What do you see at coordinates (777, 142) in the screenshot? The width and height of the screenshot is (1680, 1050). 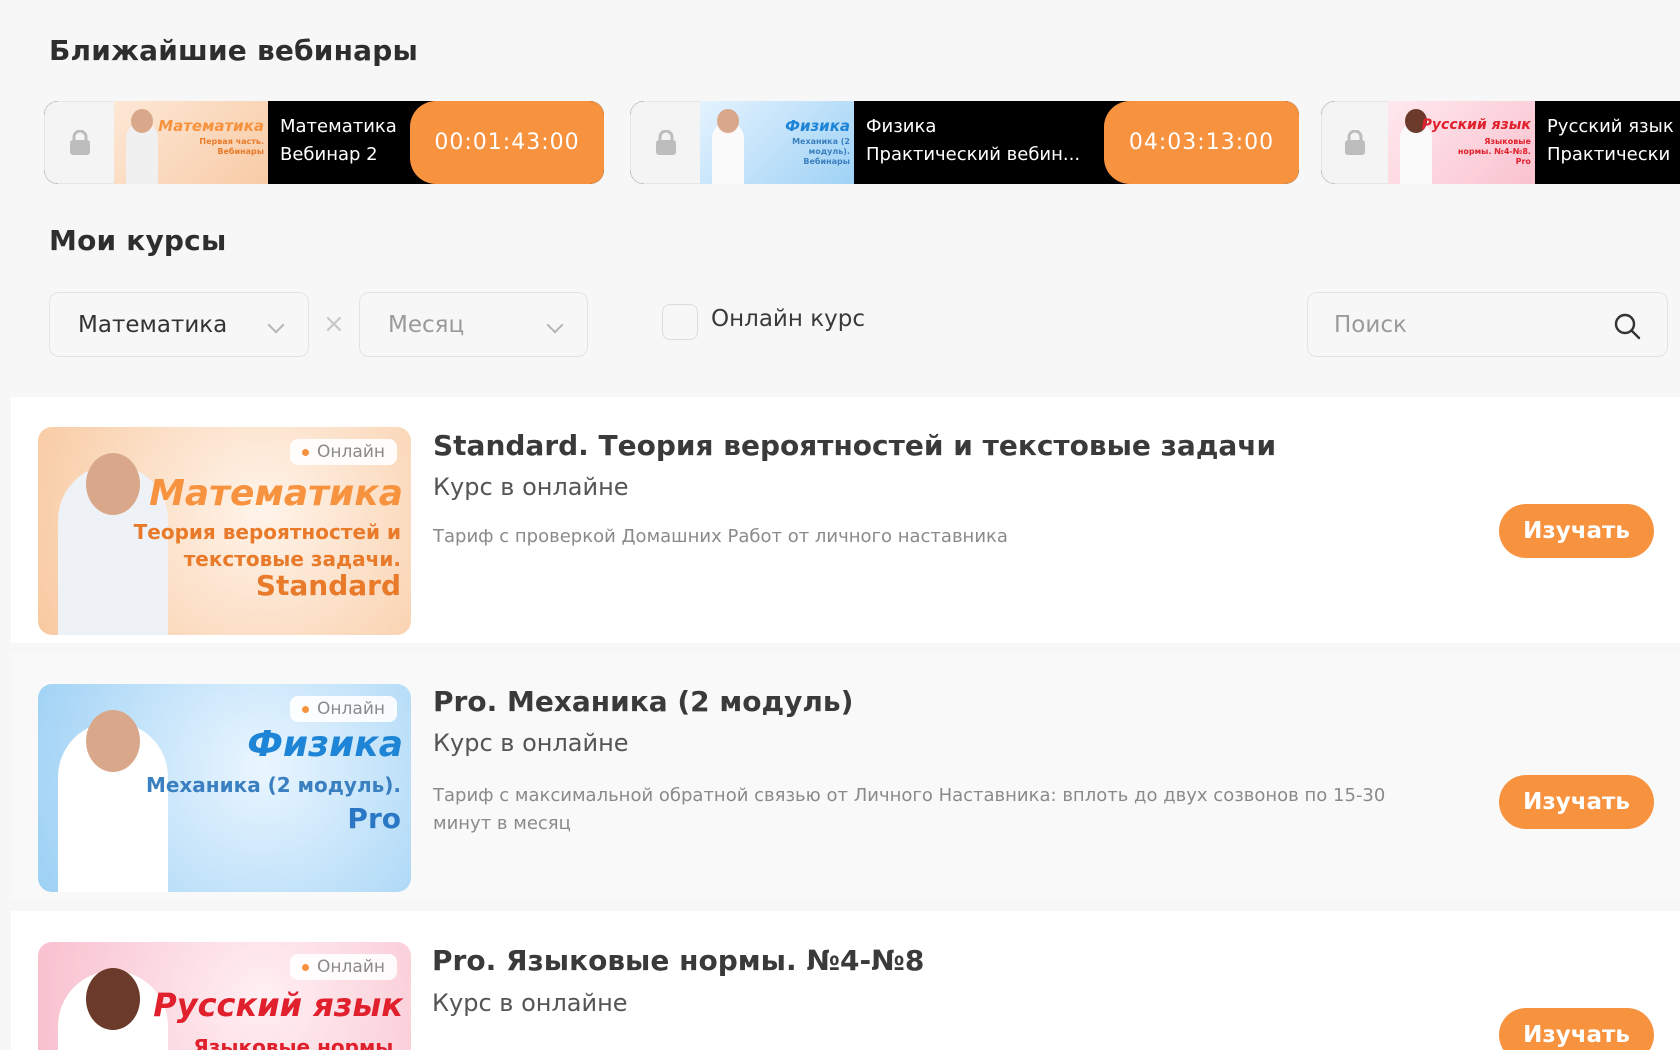 I see `webinar-thumbnail: Физика Механика (2 модуль). Вебинары` at bounding box center [777, 142].